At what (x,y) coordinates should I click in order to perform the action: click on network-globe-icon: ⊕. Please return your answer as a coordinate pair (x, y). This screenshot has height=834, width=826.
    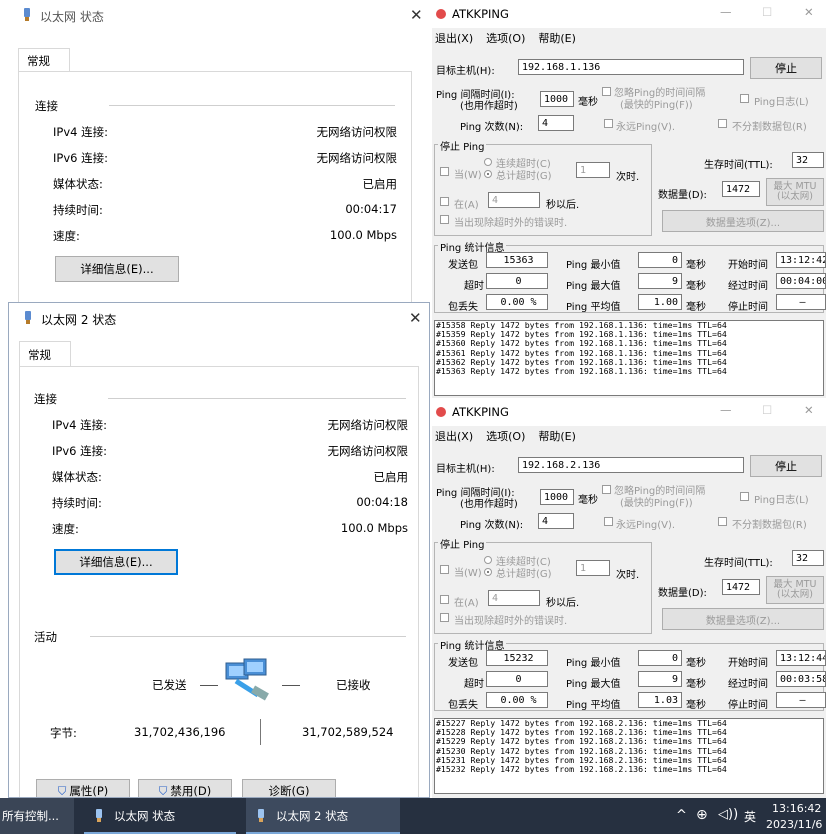
    Looking at the image, I should click on (702, 815).